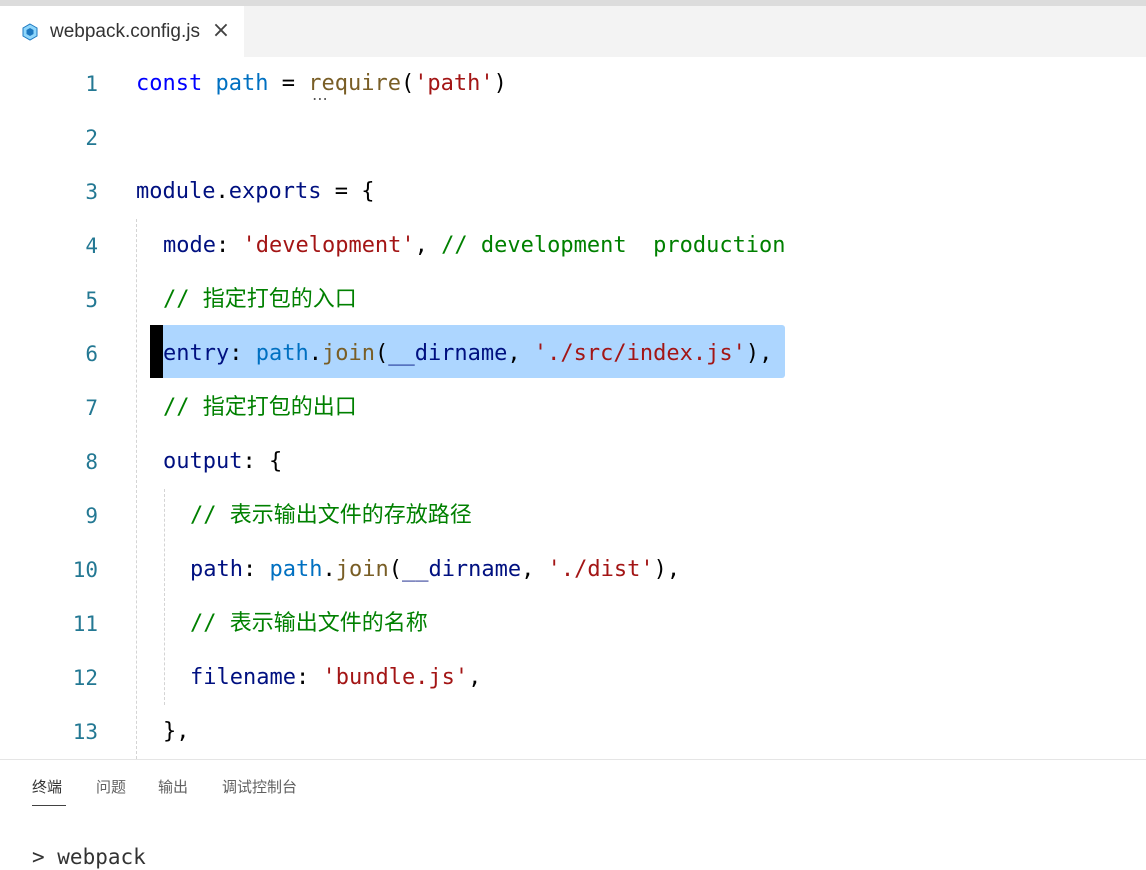  I want to click on line-number: 6, so click(91, 354).